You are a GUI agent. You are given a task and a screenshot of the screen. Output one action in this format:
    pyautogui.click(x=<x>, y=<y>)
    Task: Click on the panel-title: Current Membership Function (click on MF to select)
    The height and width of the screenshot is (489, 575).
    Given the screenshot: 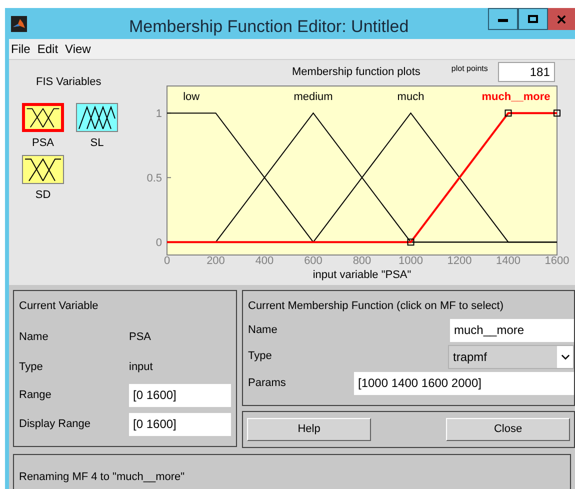 What is the action you would take?
    pyautogui.click(x=376, y=306)
    